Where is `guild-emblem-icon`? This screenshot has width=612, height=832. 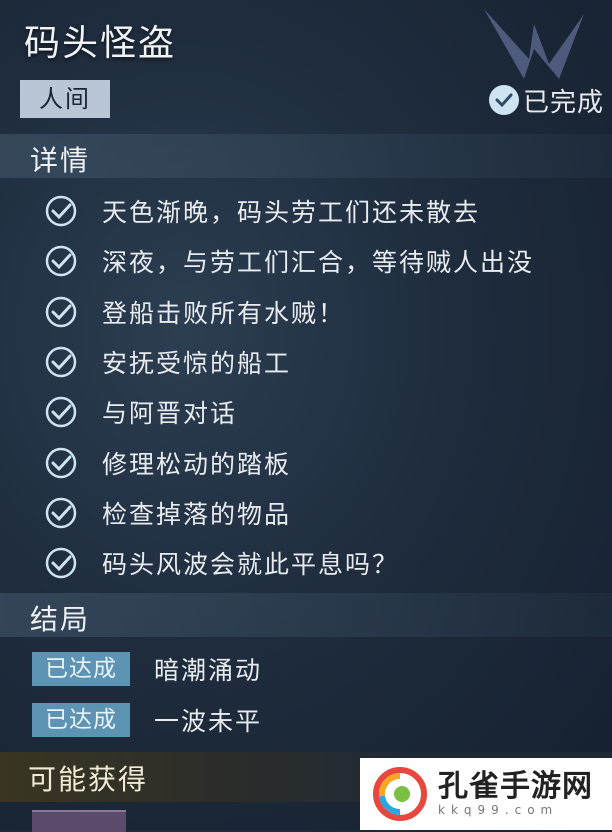 guild-emblem-icon is located at coordinates (534, 44).